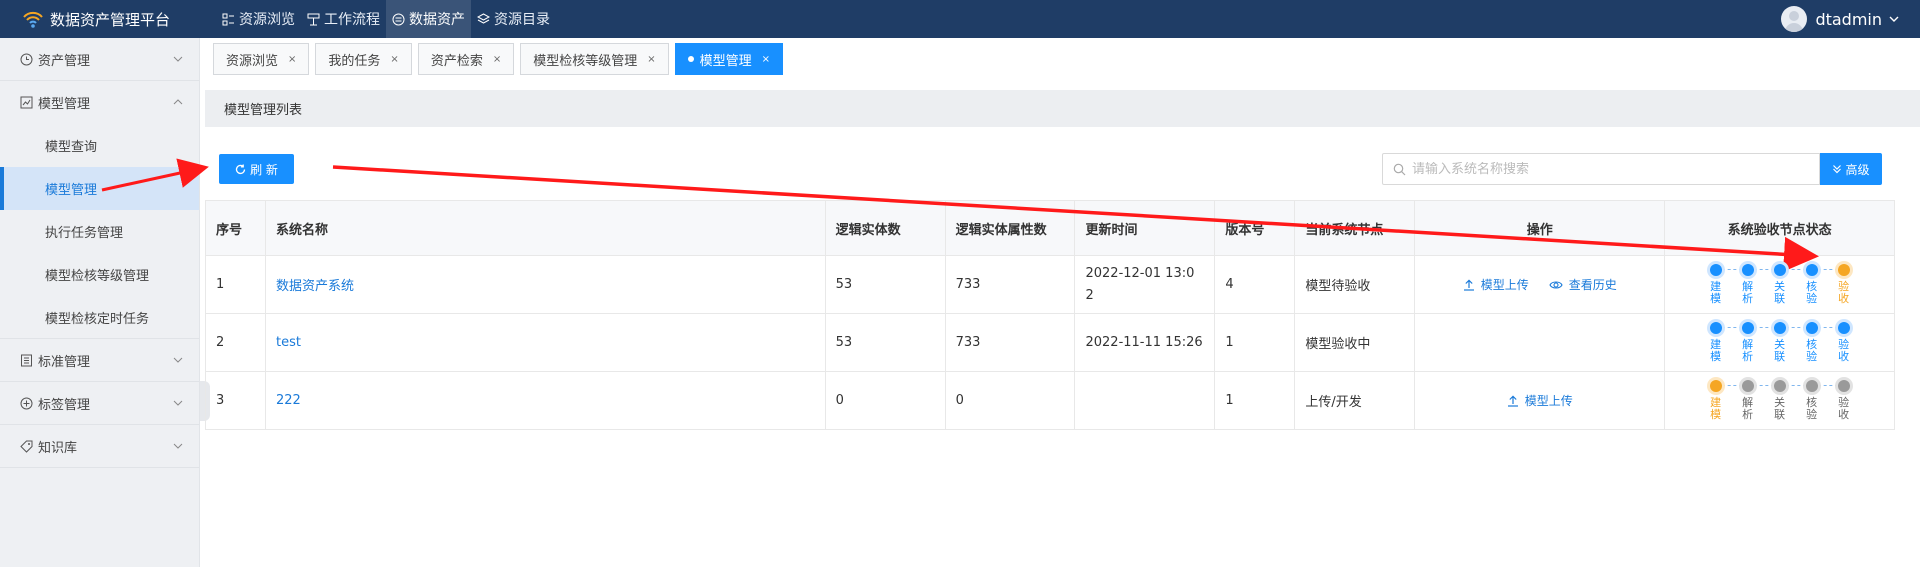  I want to click on sidebar-group-standard-management: 标准管理, so click(99, 360).